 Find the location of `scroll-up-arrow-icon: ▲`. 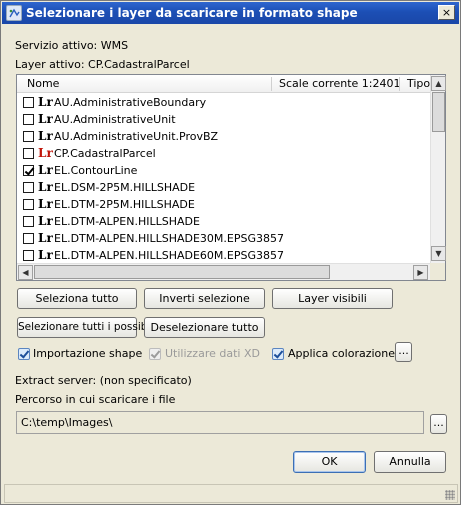

scroll-up-arrow-icon: ▲ is located at coordinates (438, 83).